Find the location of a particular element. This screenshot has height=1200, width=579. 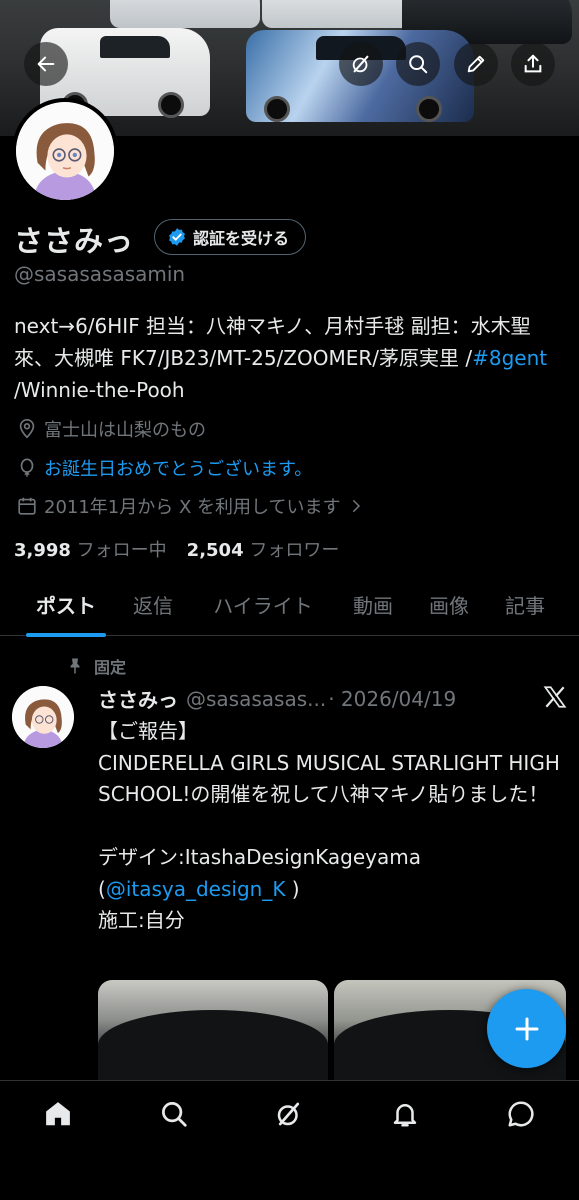

pin-icon is located at coordinates (75, 666).